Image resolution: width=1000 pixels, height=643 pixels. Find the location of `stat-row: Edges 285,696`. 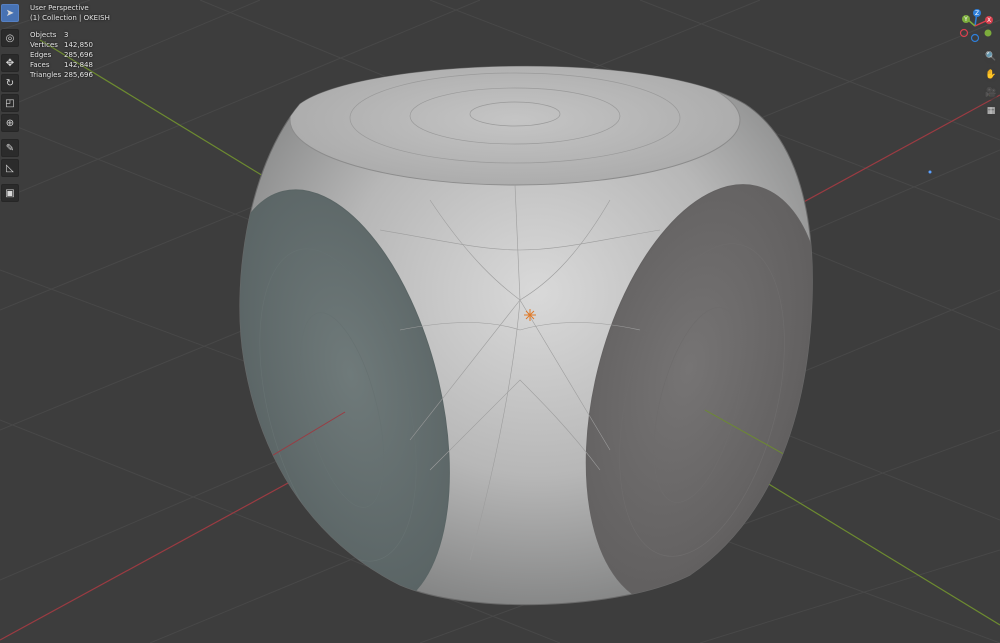

stat-row: Edges 285,696 is located at coordinates (61, 55).